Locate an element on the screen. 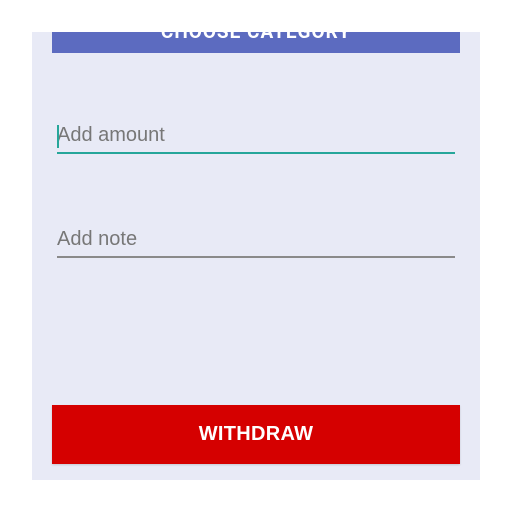 The width and height of the screenshot is (512, 512). note-underline is located at coordinates (256, 257).